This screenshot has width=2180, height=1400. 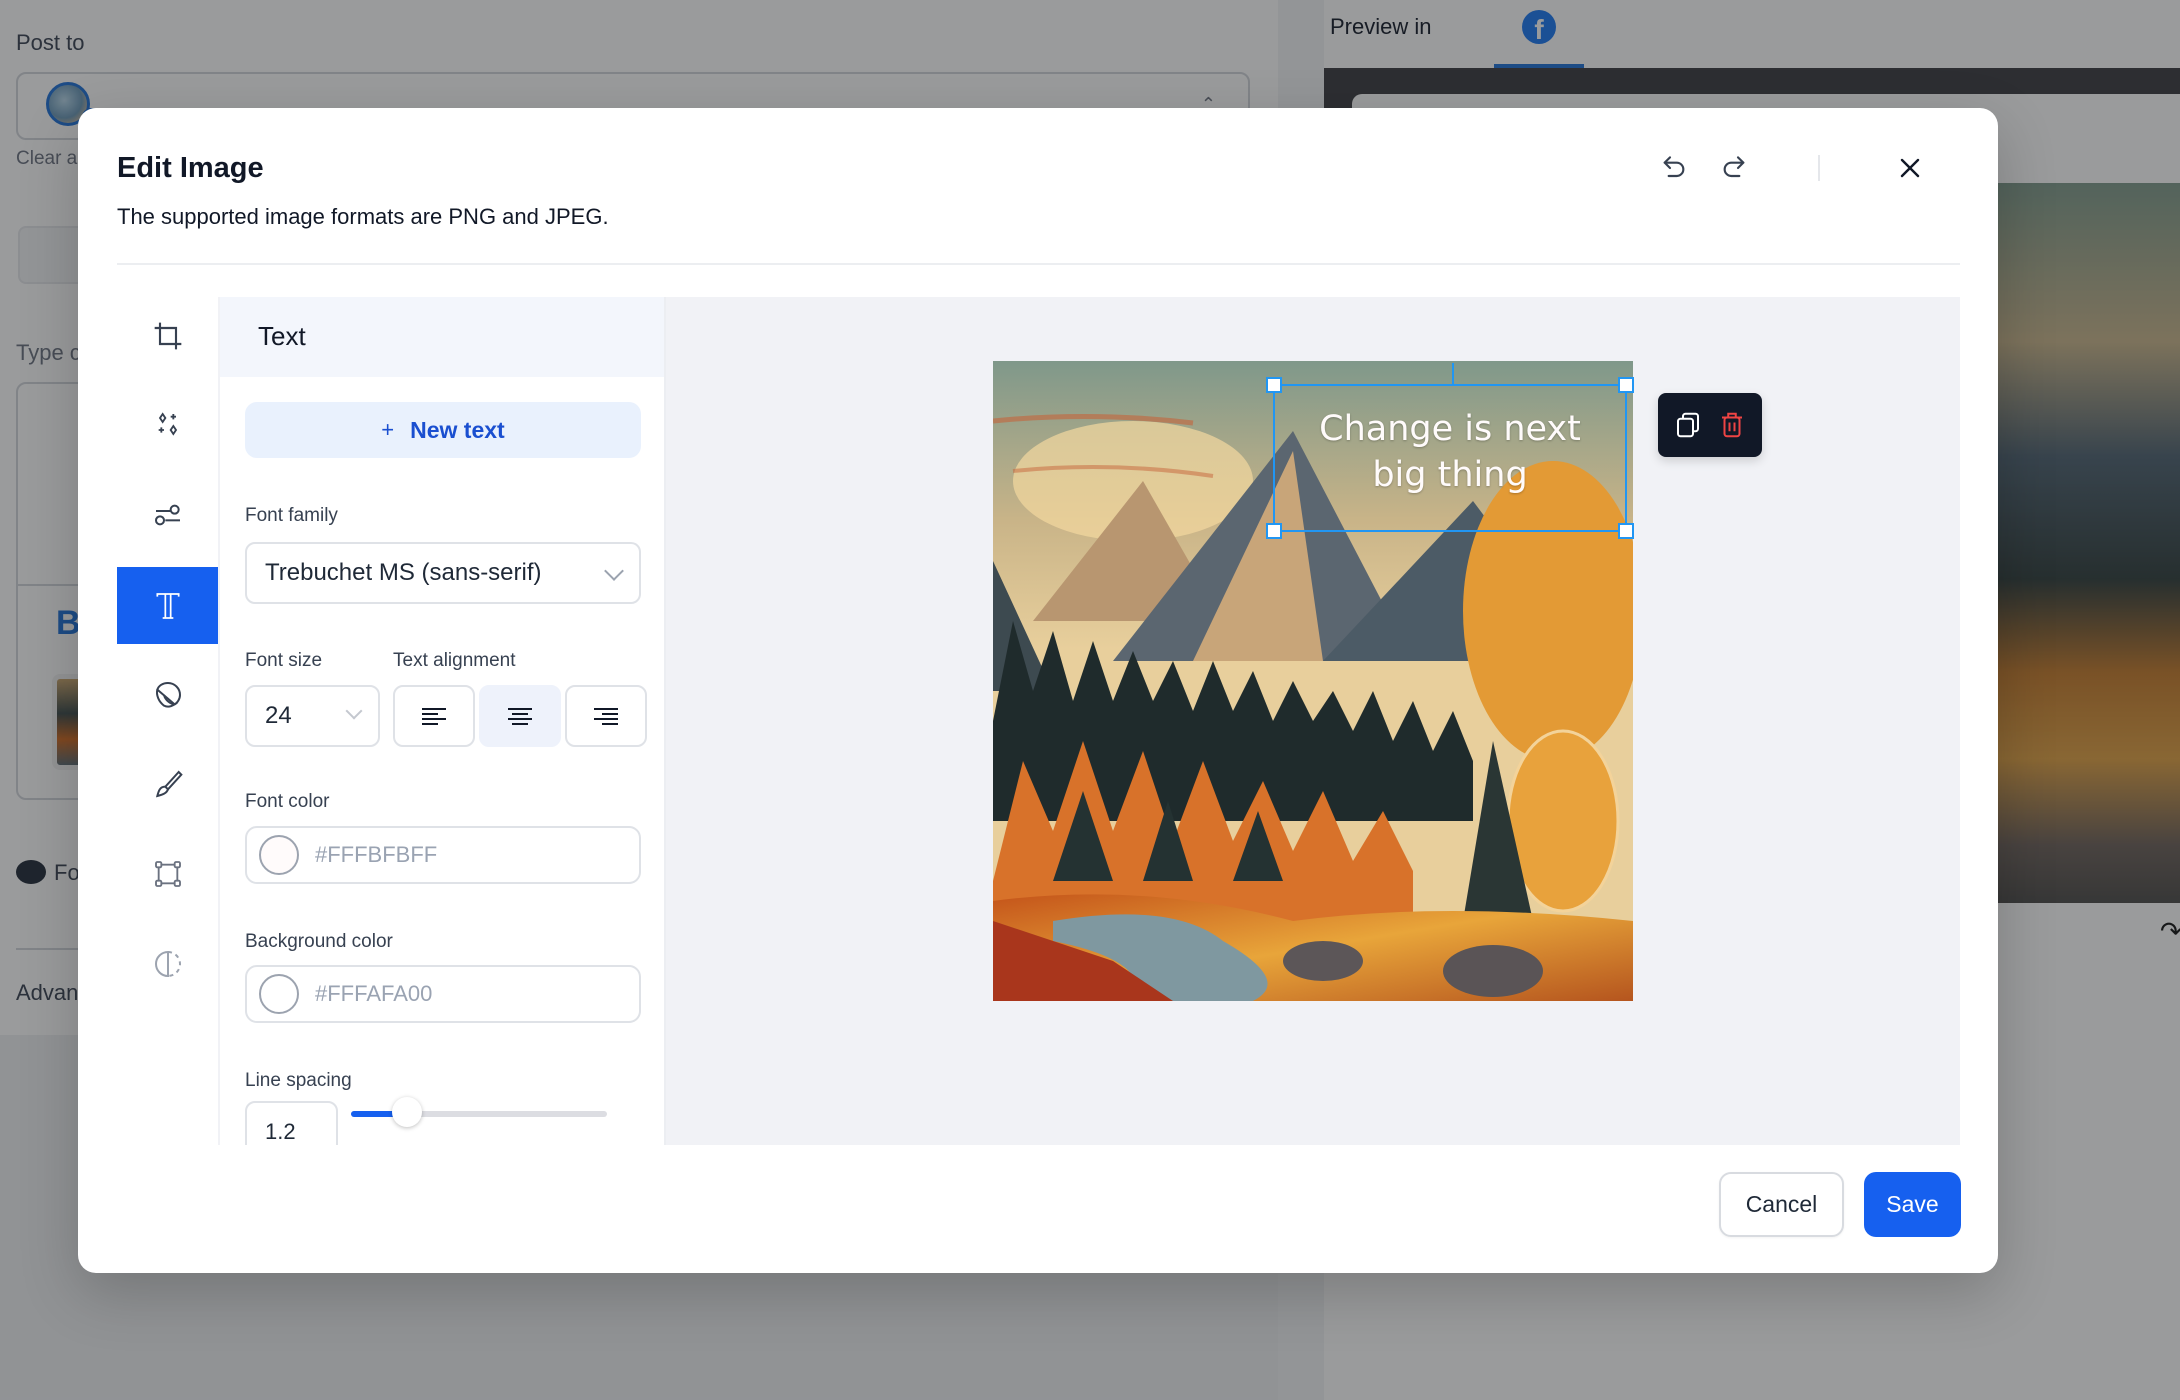 I want to click on tool-sticker, so click(x=167, y=694).